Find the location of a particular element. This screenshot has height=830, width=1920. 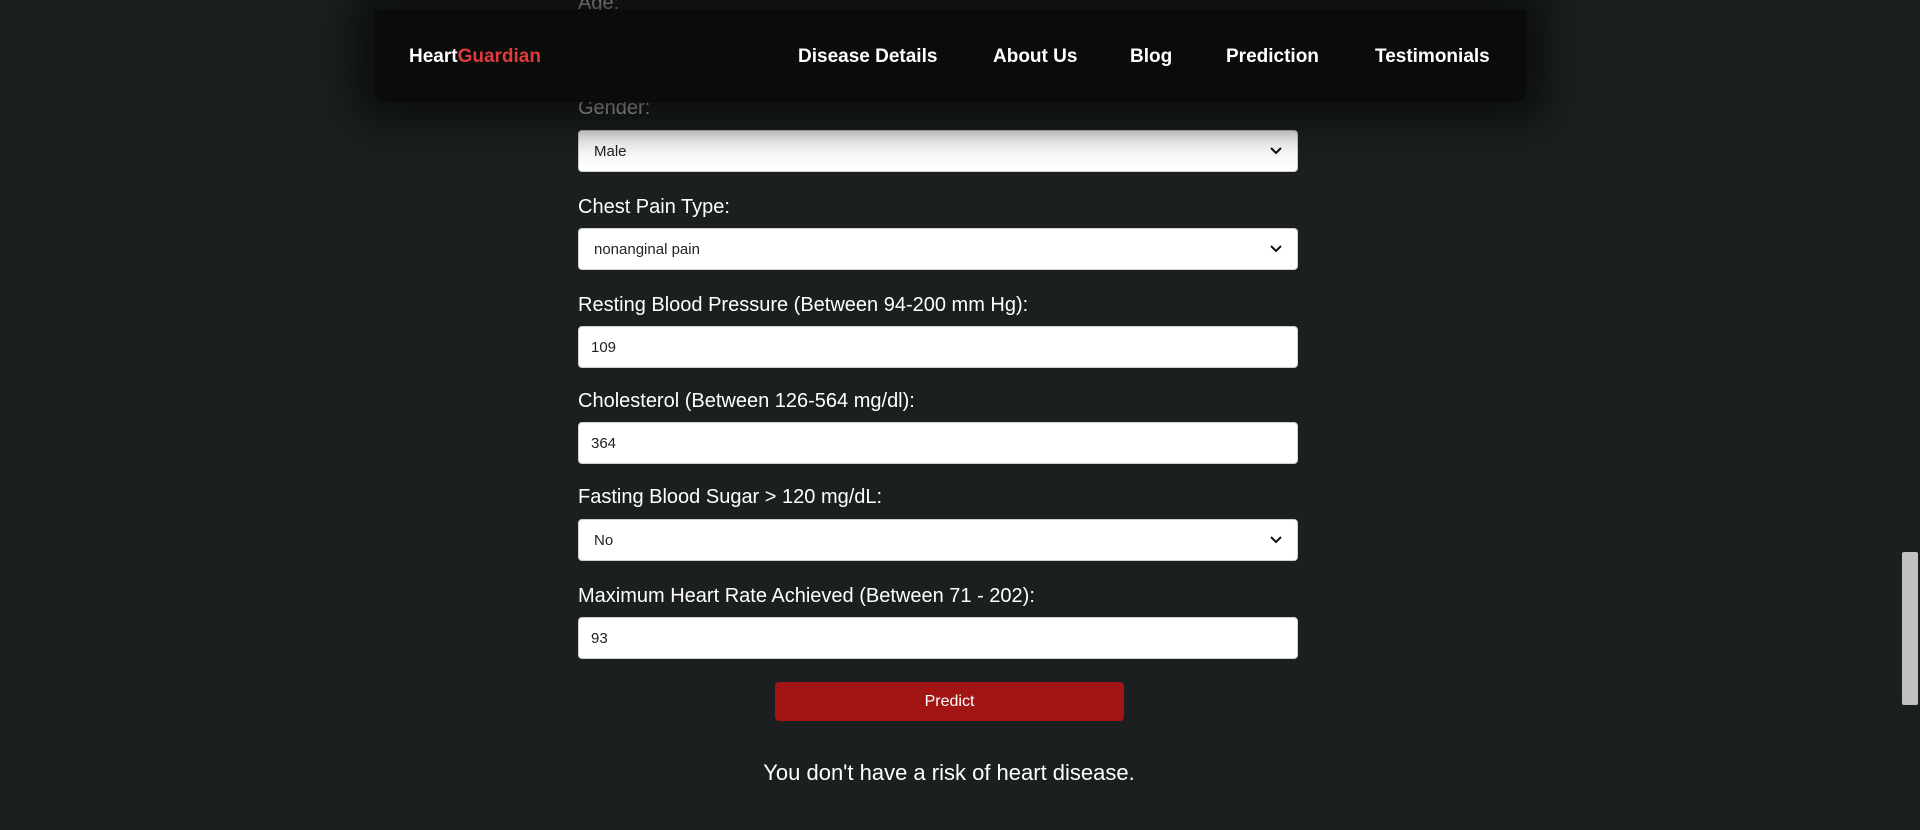

chest-pain-select-value: nonanginal pain is located at coordinates (647, 249).